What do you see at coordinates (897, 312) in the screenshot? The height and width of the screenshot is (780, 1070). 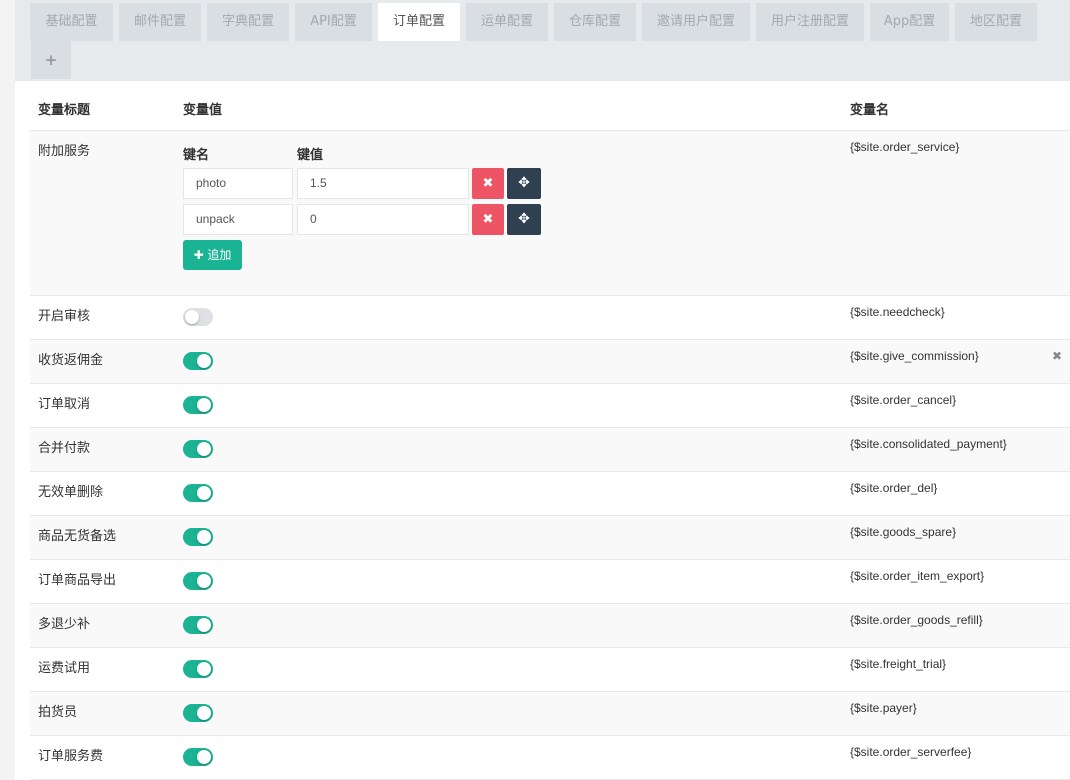 I see `row-var-name: {$site.needcheck}` at bounding box center [897, 312].